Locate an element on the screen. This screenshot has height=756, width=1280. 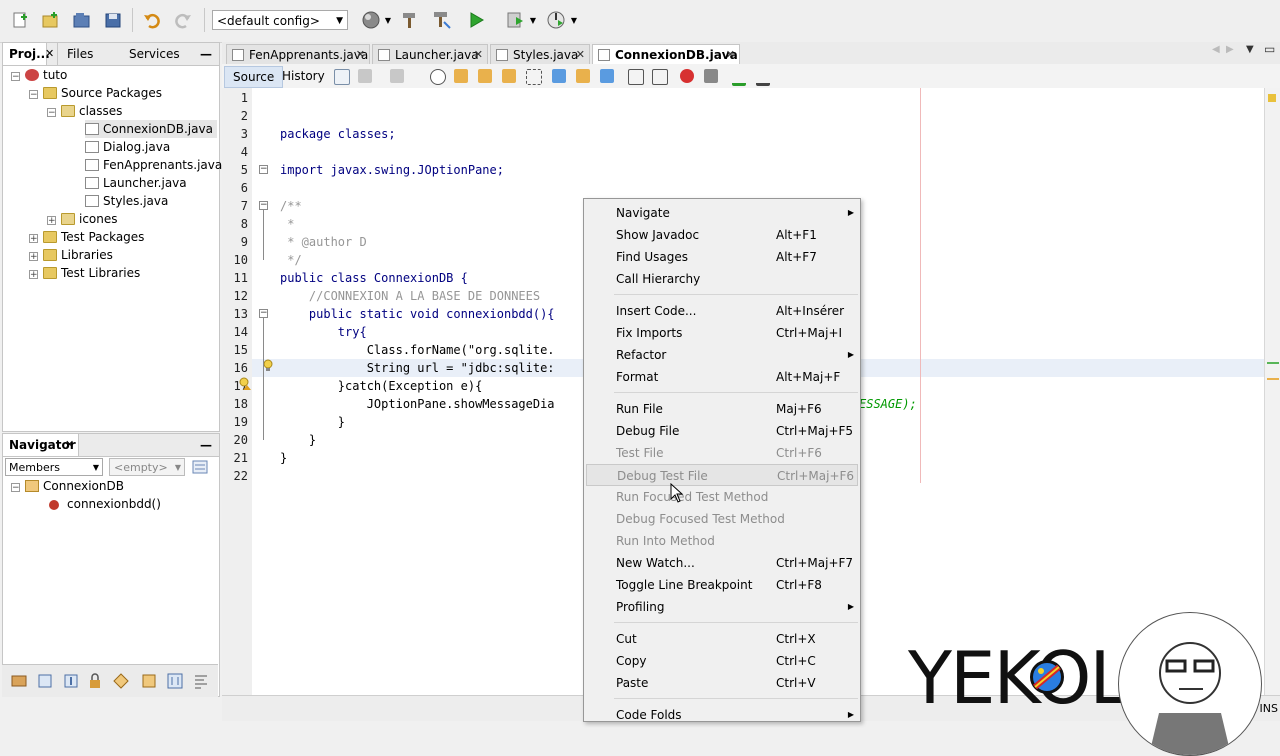
forward-icon is located at coordinates (397, 76).